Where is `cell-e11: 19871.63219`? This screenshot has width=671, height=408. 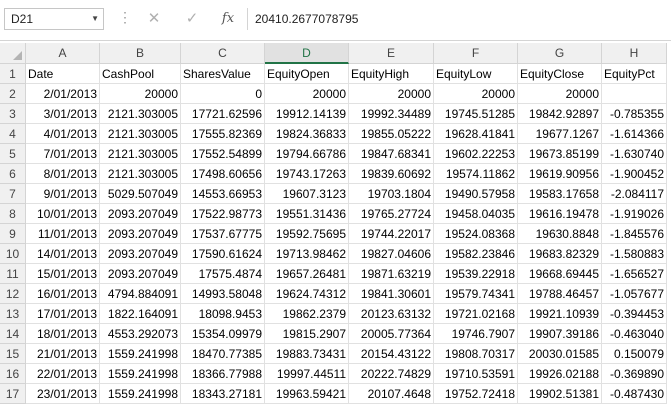
cell-e11: 19871.63219 is located at coordinates (391, 274).